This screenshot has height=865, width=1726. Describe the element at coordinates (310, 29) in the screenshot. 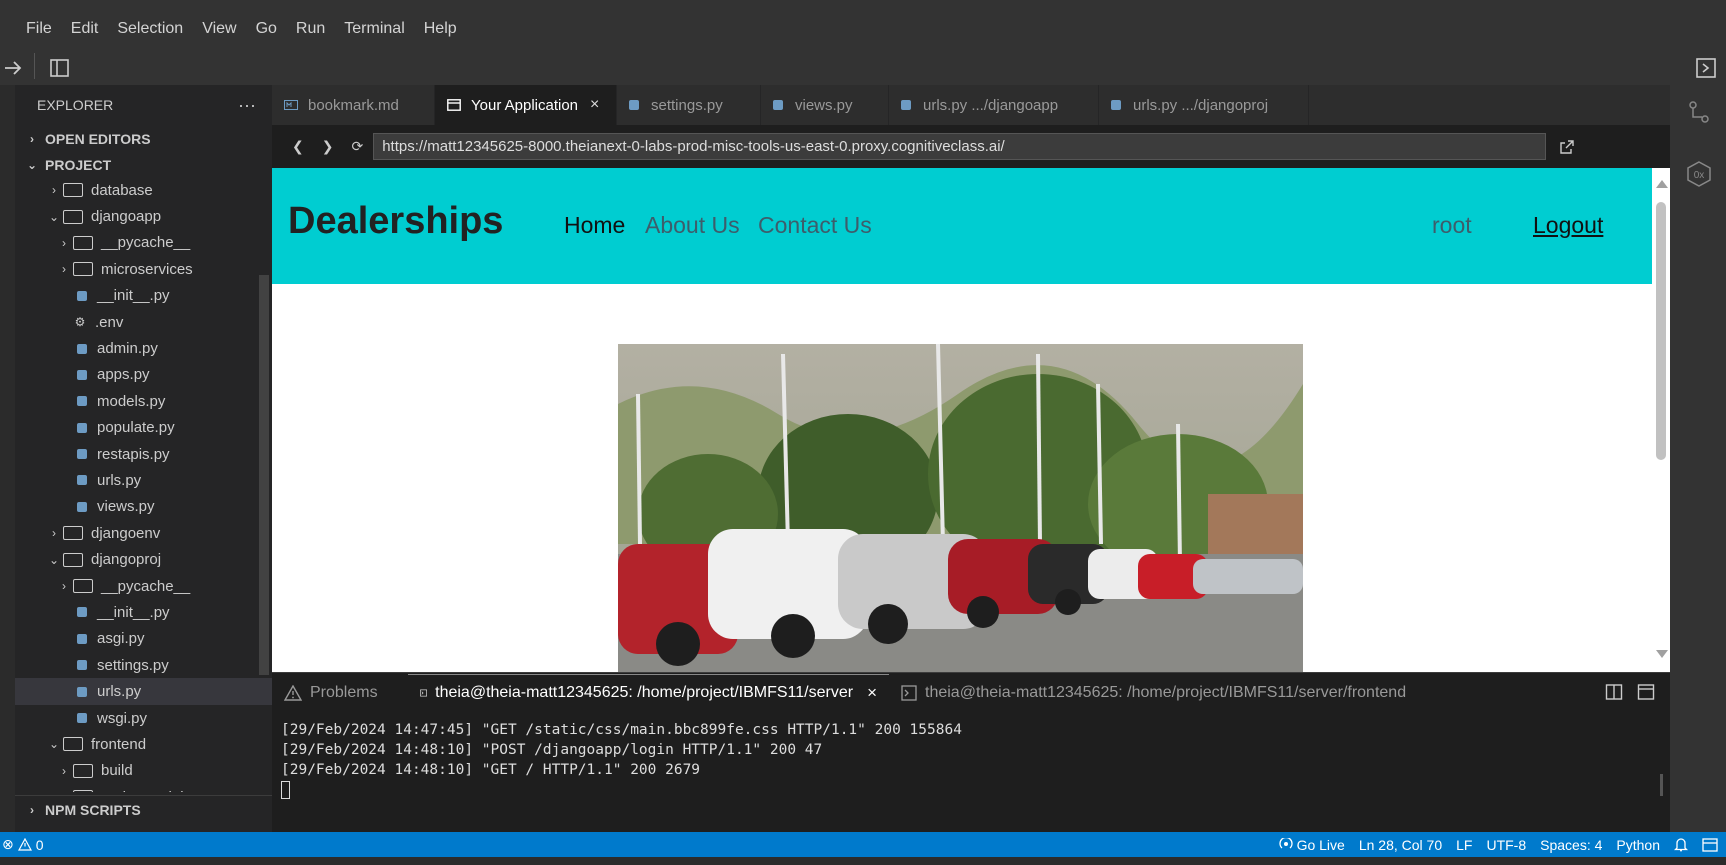

I see `menu-run: Run` at that location.